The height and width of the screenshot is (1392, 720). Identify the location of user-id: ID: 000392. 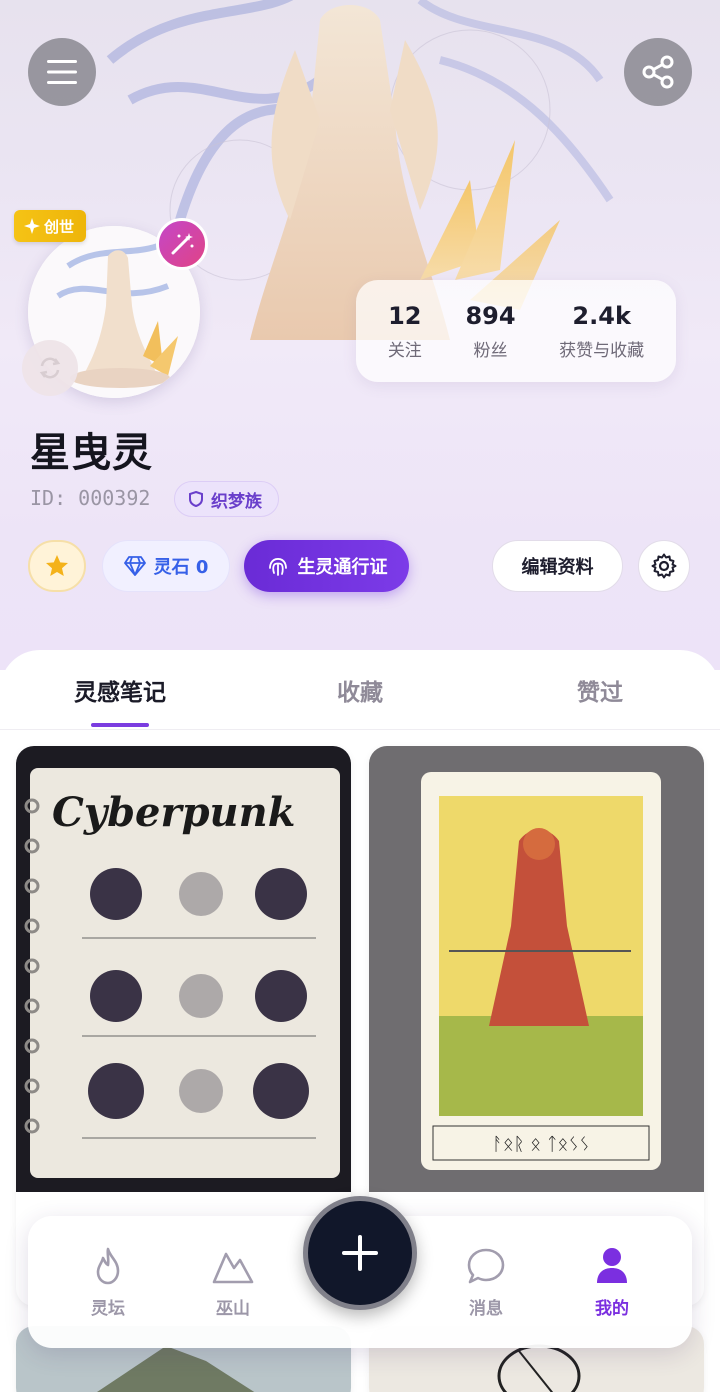
(90, 498).